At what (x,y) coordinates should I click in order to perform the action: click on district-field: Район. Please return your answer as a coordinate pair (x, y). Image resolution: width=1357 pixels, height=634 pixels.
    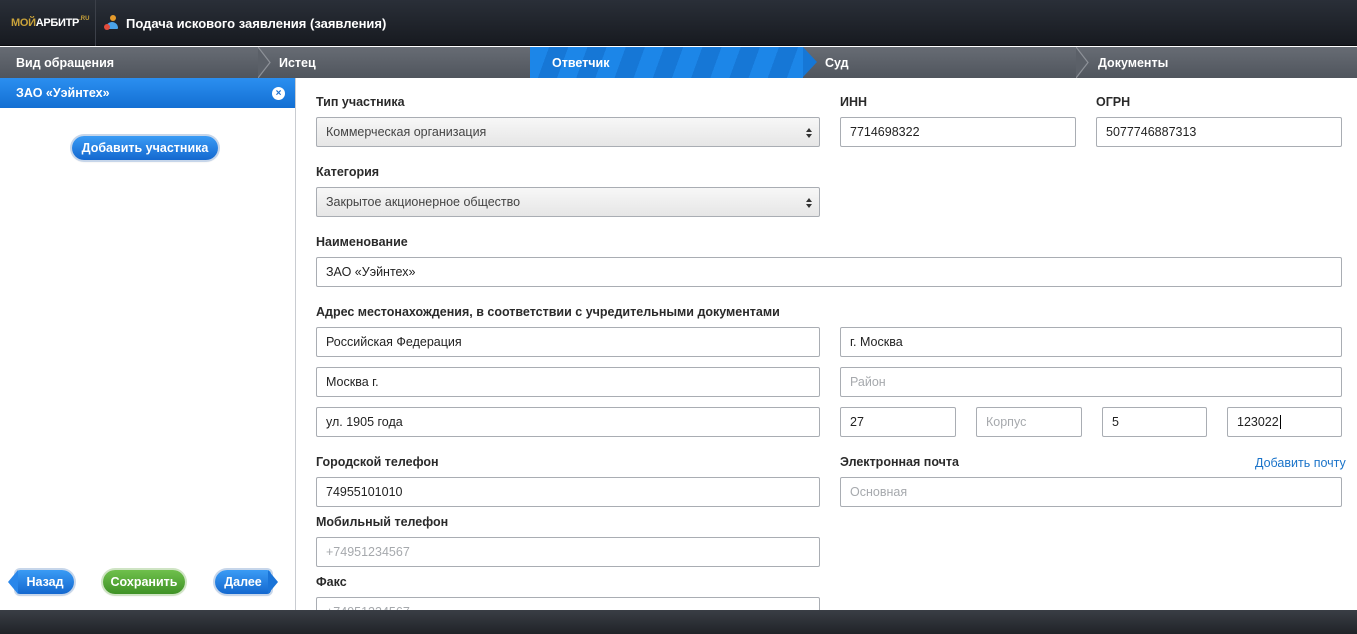
    Looking at the image, I should click on (1091, 382).